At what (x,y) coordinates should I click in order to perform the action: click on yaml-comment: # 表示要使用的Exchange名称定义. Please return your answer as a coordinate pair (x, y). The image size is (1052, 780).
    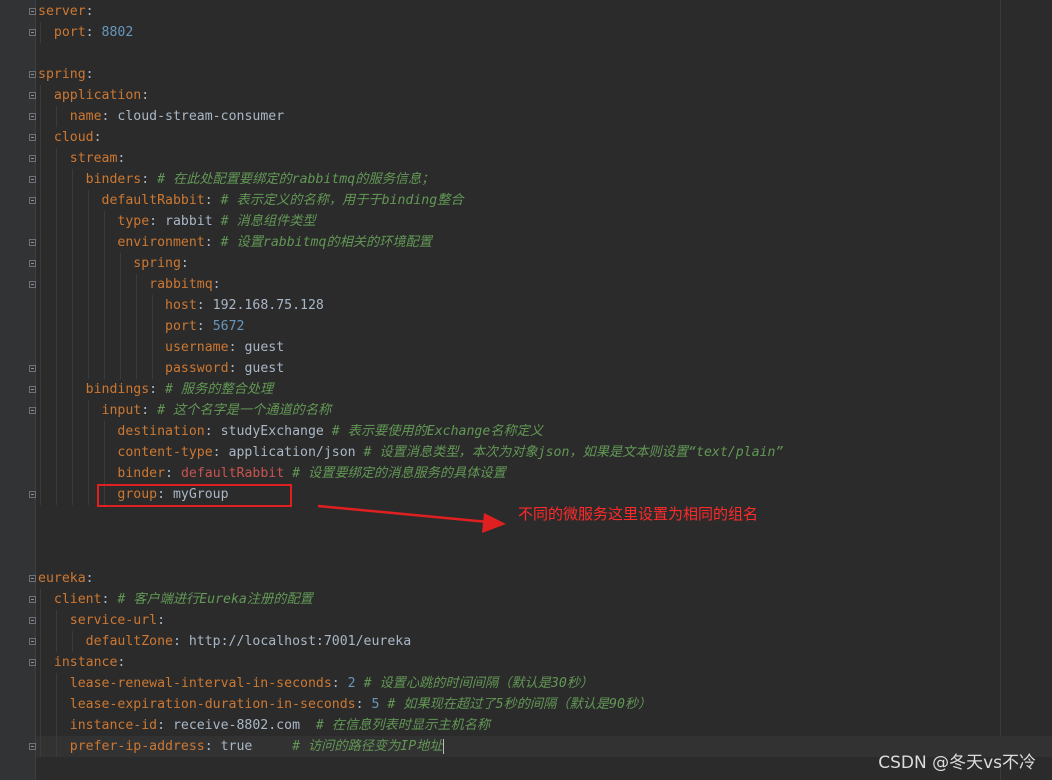
    Looking at the image, I should click on (437, 431).